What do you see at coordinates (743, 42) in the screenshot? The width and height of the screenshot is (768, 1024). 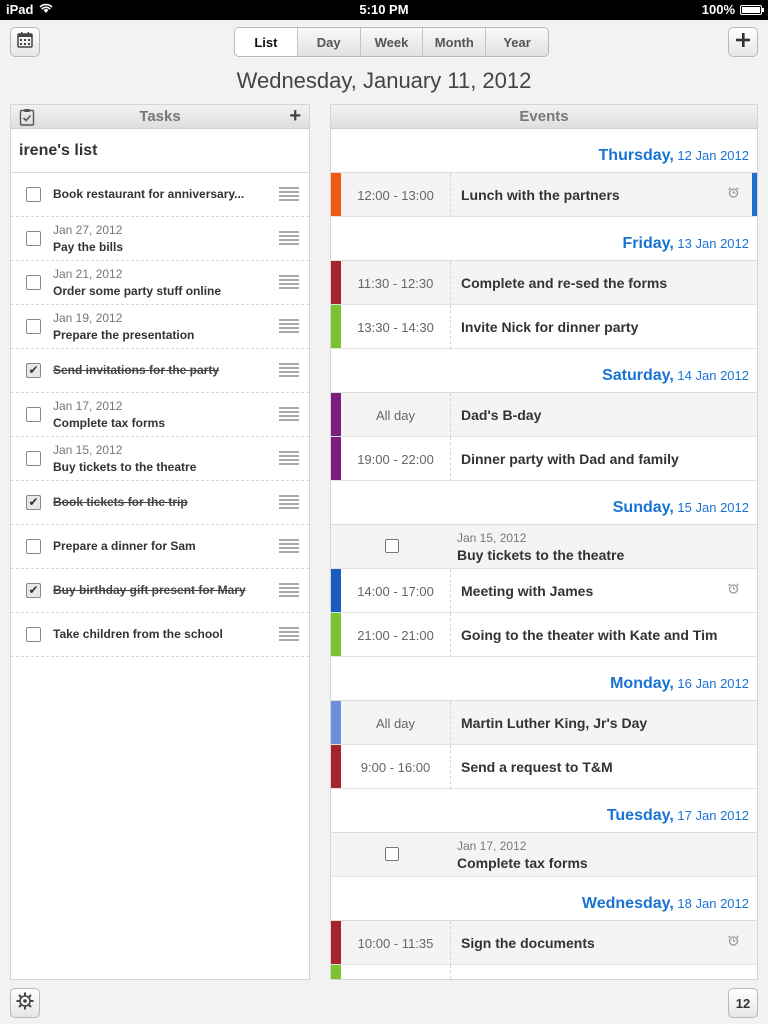 I see `add-event-button` at bounding box center [743, 42].